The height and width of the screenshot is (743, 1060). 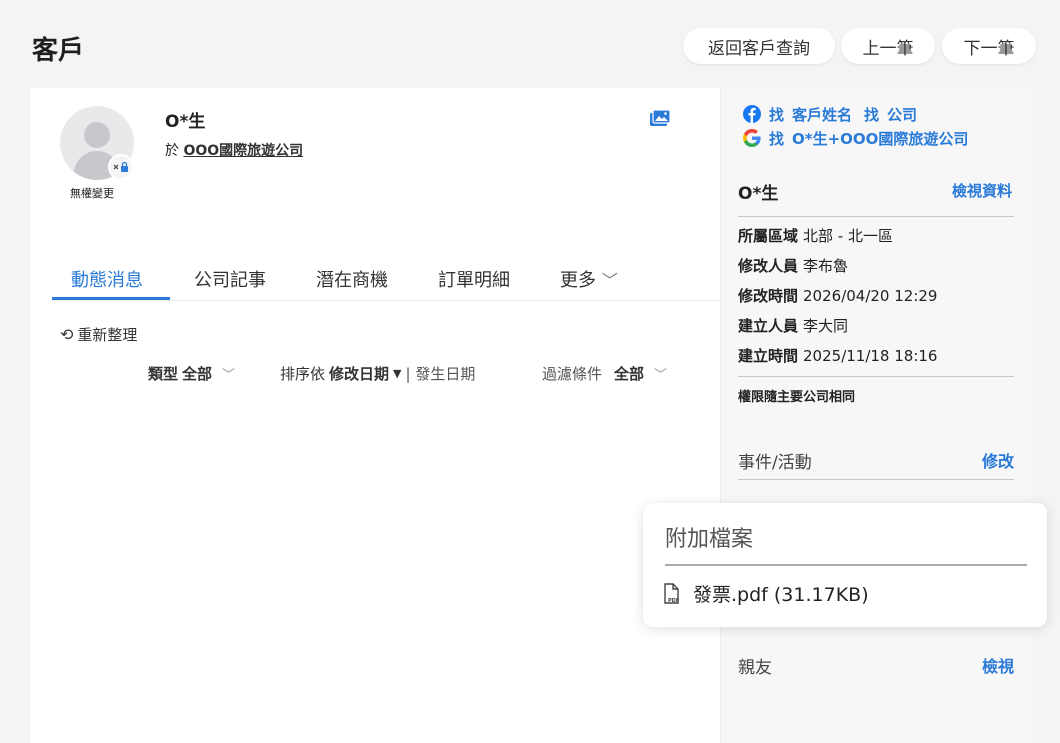 I want to click on attachment-popup: 附加檔案 PDF 發票.pdf (31.17KB), so click(x=845, y=565).